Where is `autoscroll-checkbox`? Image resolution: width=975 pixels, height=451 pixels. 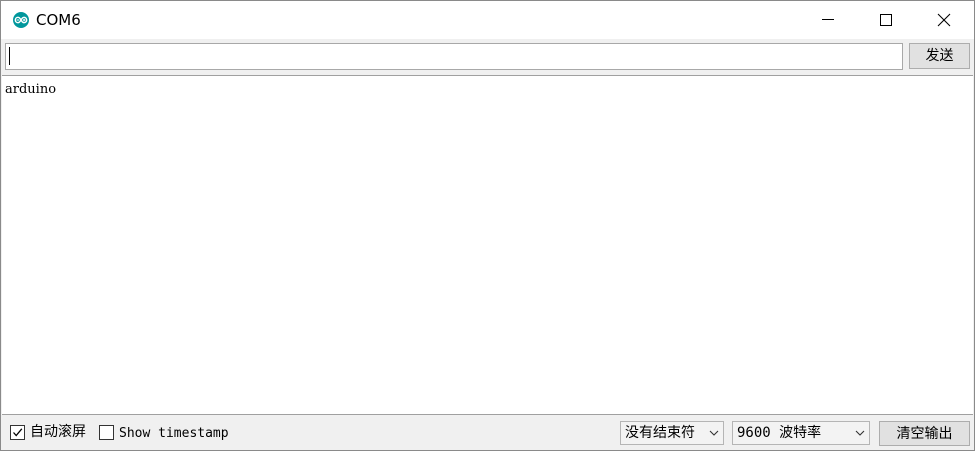 autoscroll-checkbox is located at coordinates (17, 432).